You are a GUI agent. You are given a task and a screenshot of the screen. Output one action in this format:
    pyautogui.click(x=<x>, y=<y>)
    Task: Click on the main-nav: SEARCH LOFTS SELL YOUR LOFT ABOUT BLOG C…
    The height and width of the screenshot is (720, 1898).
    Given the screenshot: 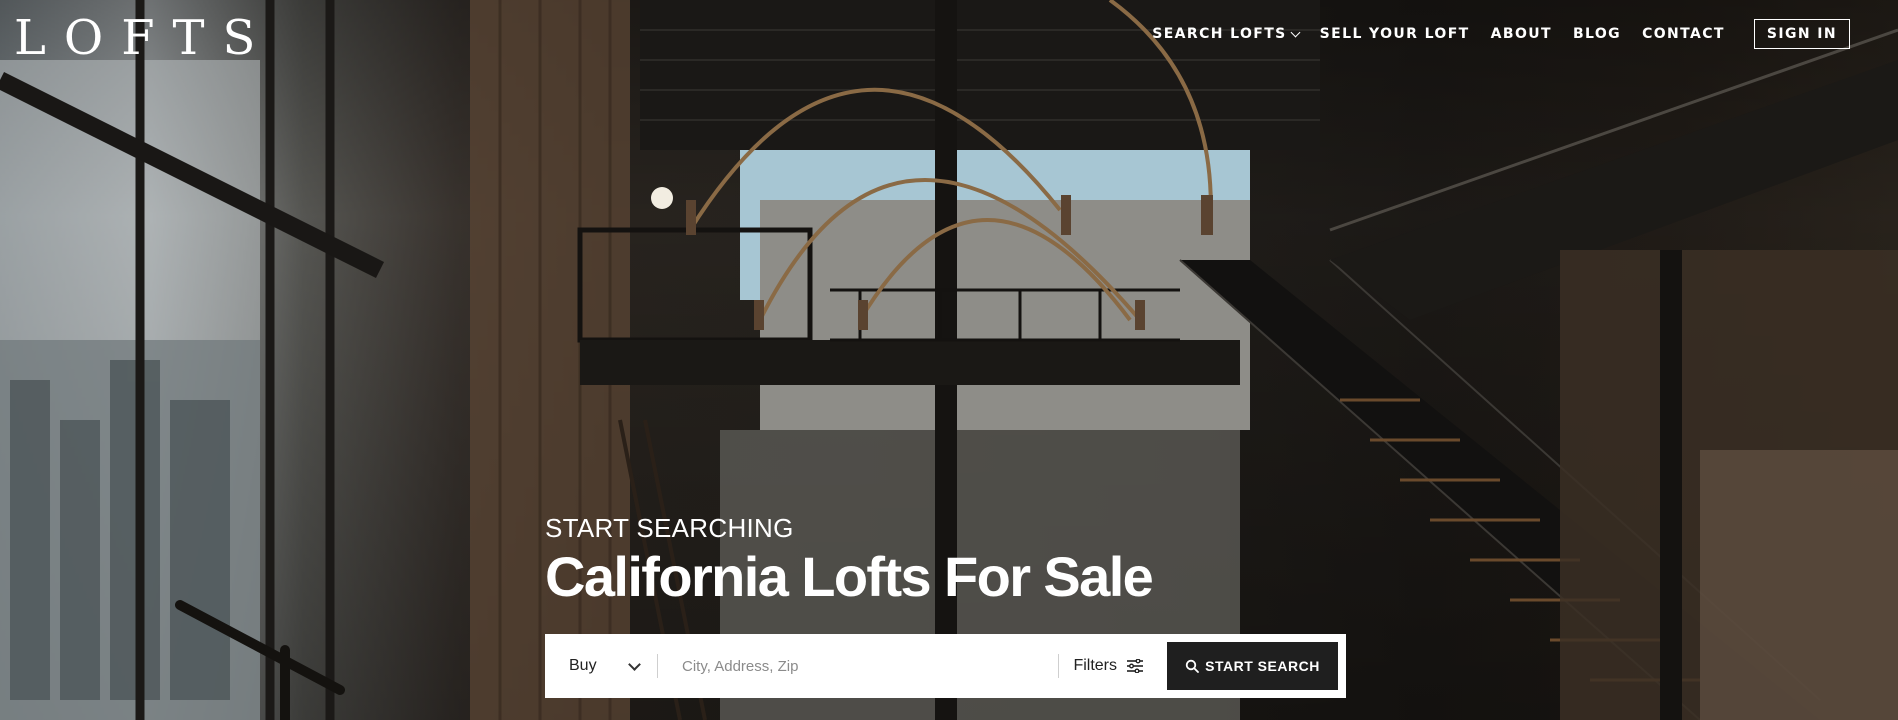 What is the action you would take?
    pyautogui.click(x=1501, y=34)
    